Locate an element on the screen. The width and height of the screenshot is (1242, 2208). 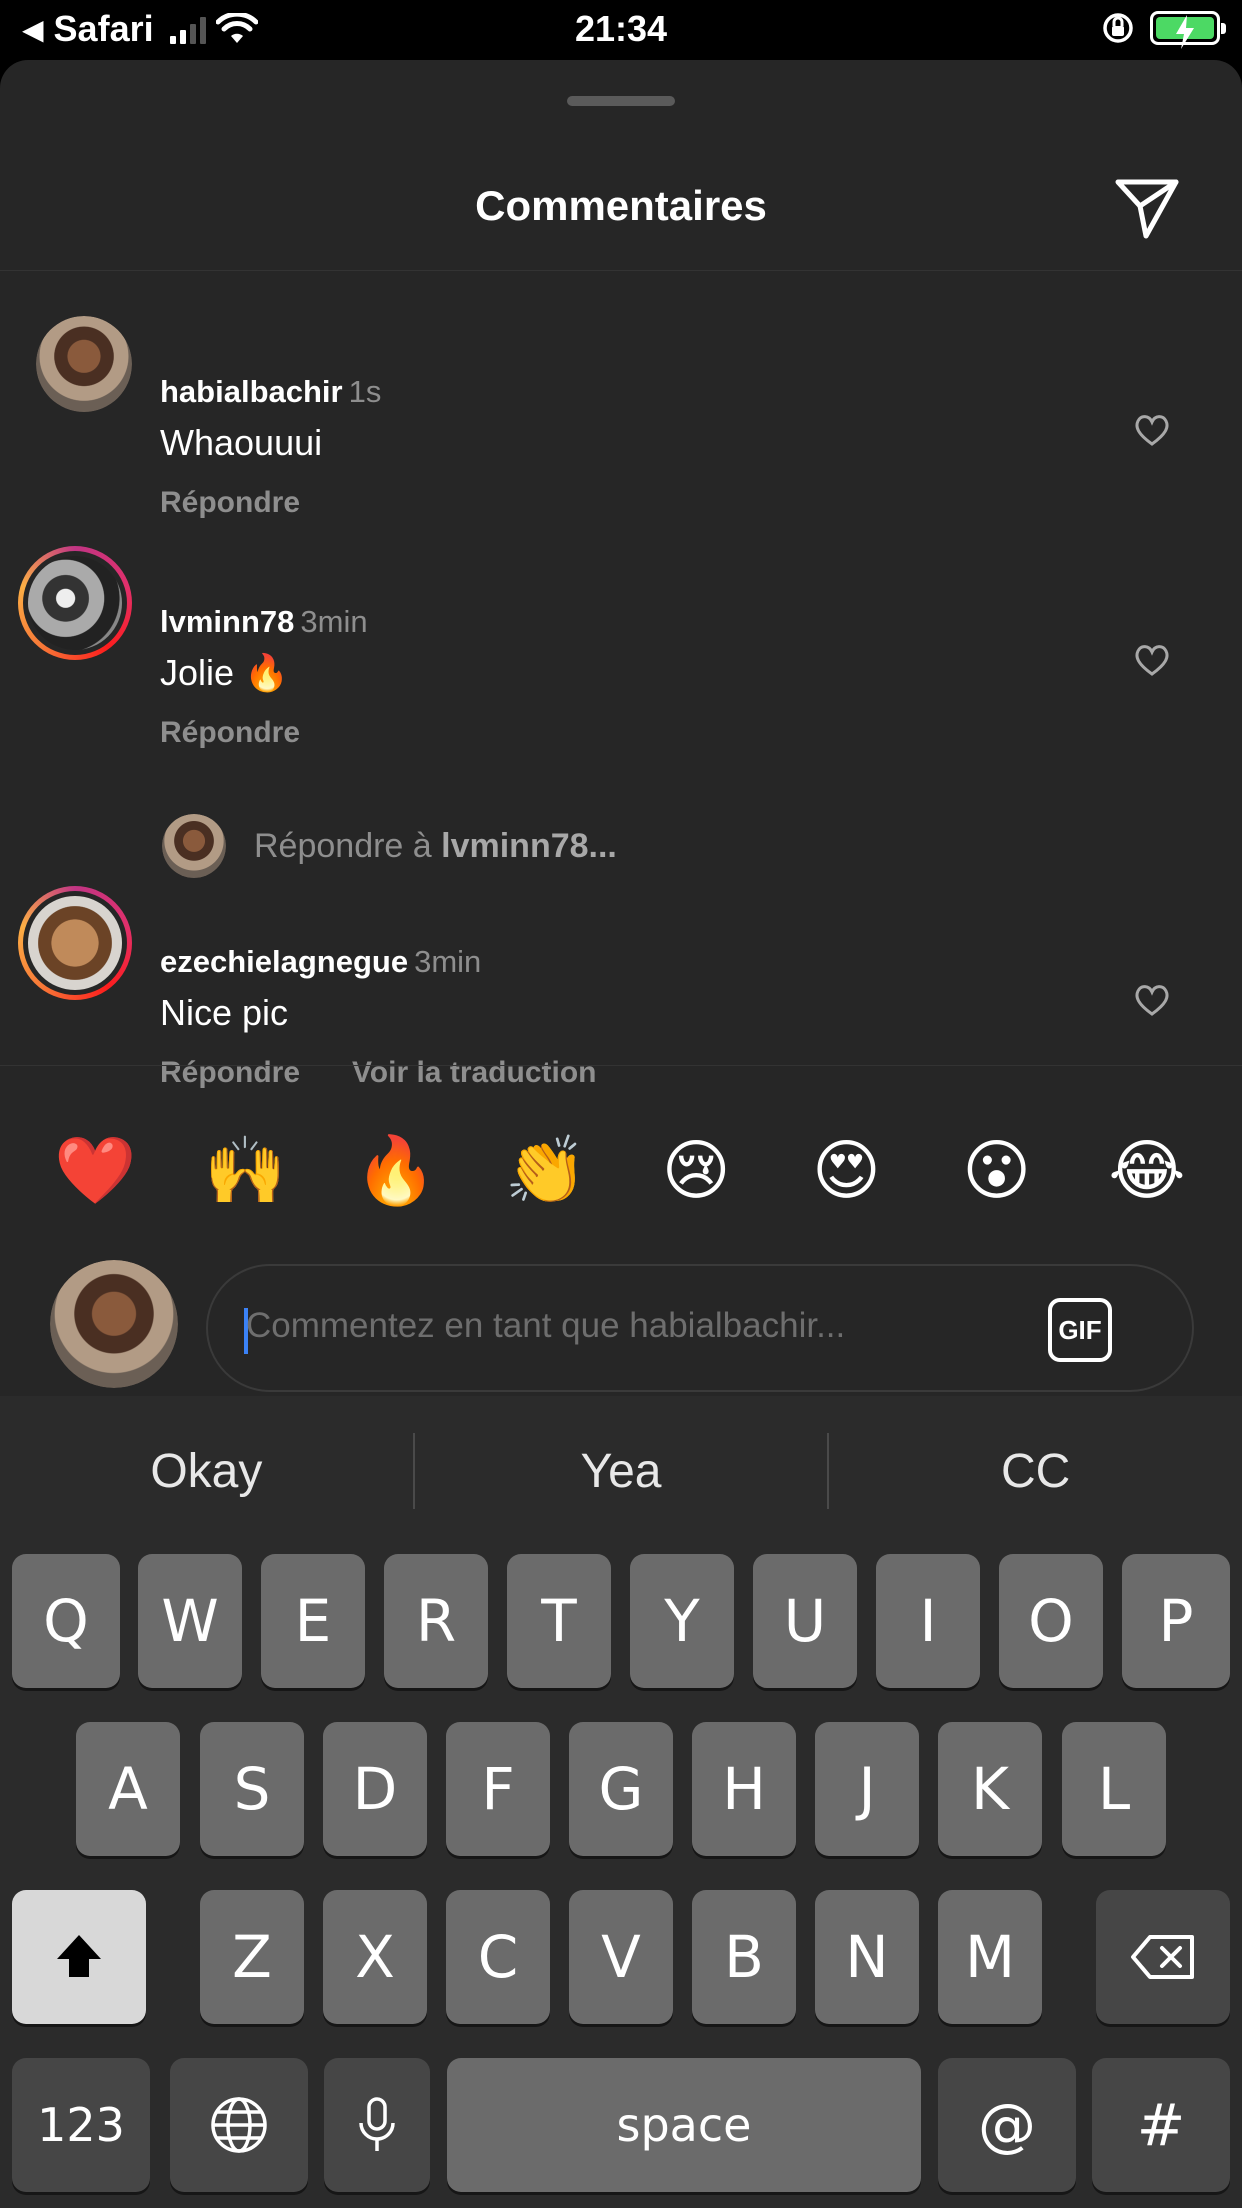
key-h: H is located at coordinates (744, 1789).